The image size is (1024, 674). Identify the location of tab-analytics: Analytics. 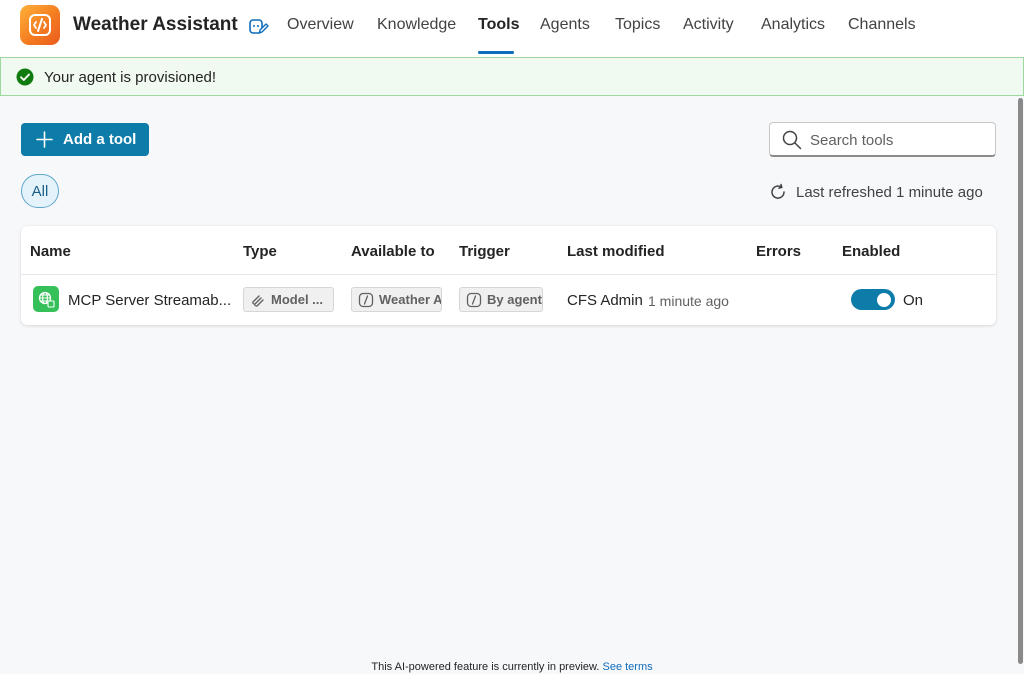
(793, 25).